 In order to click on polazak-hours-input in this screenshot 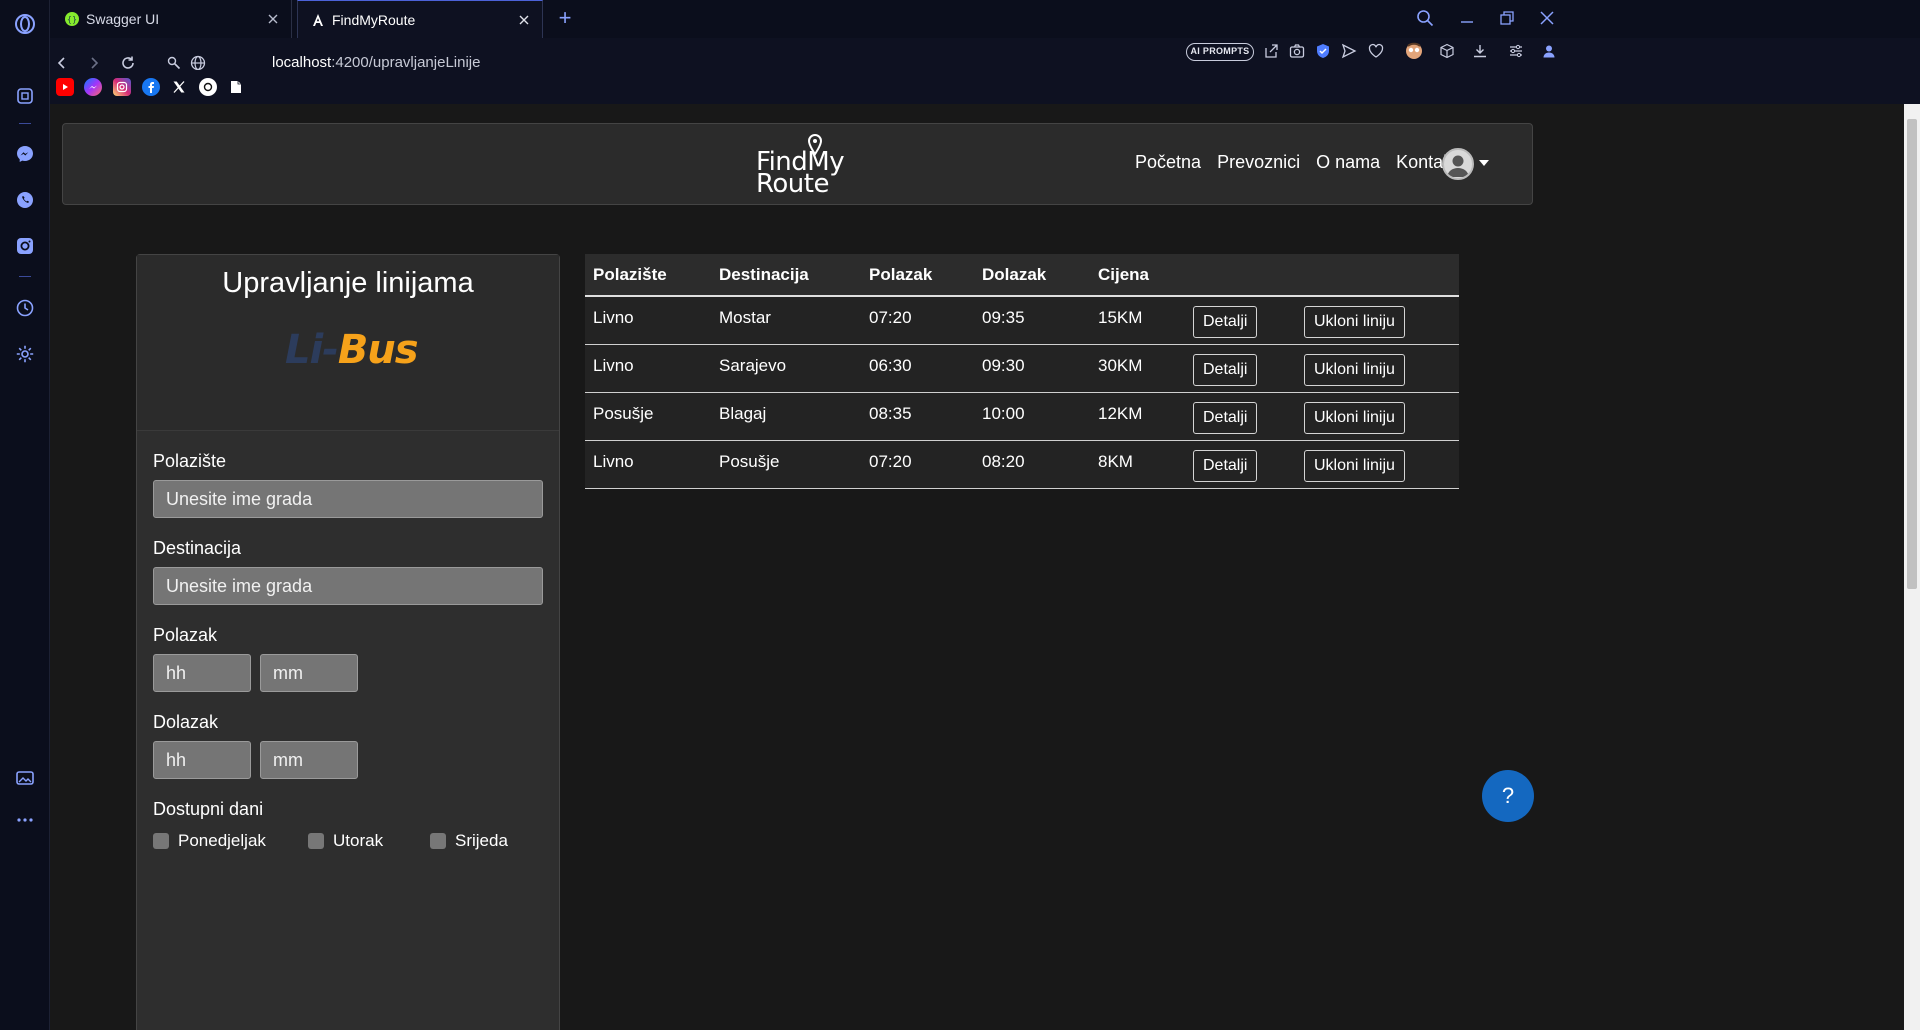, I will do `click(202, 673)`.